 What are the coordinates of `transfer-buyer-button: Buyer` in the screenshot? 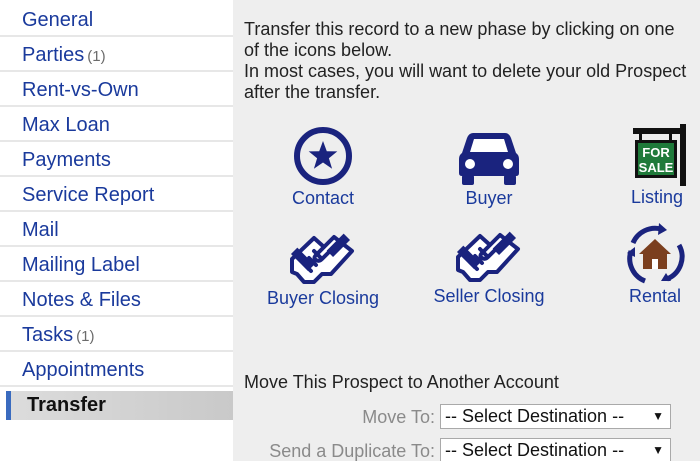 It's located at (489, 167).